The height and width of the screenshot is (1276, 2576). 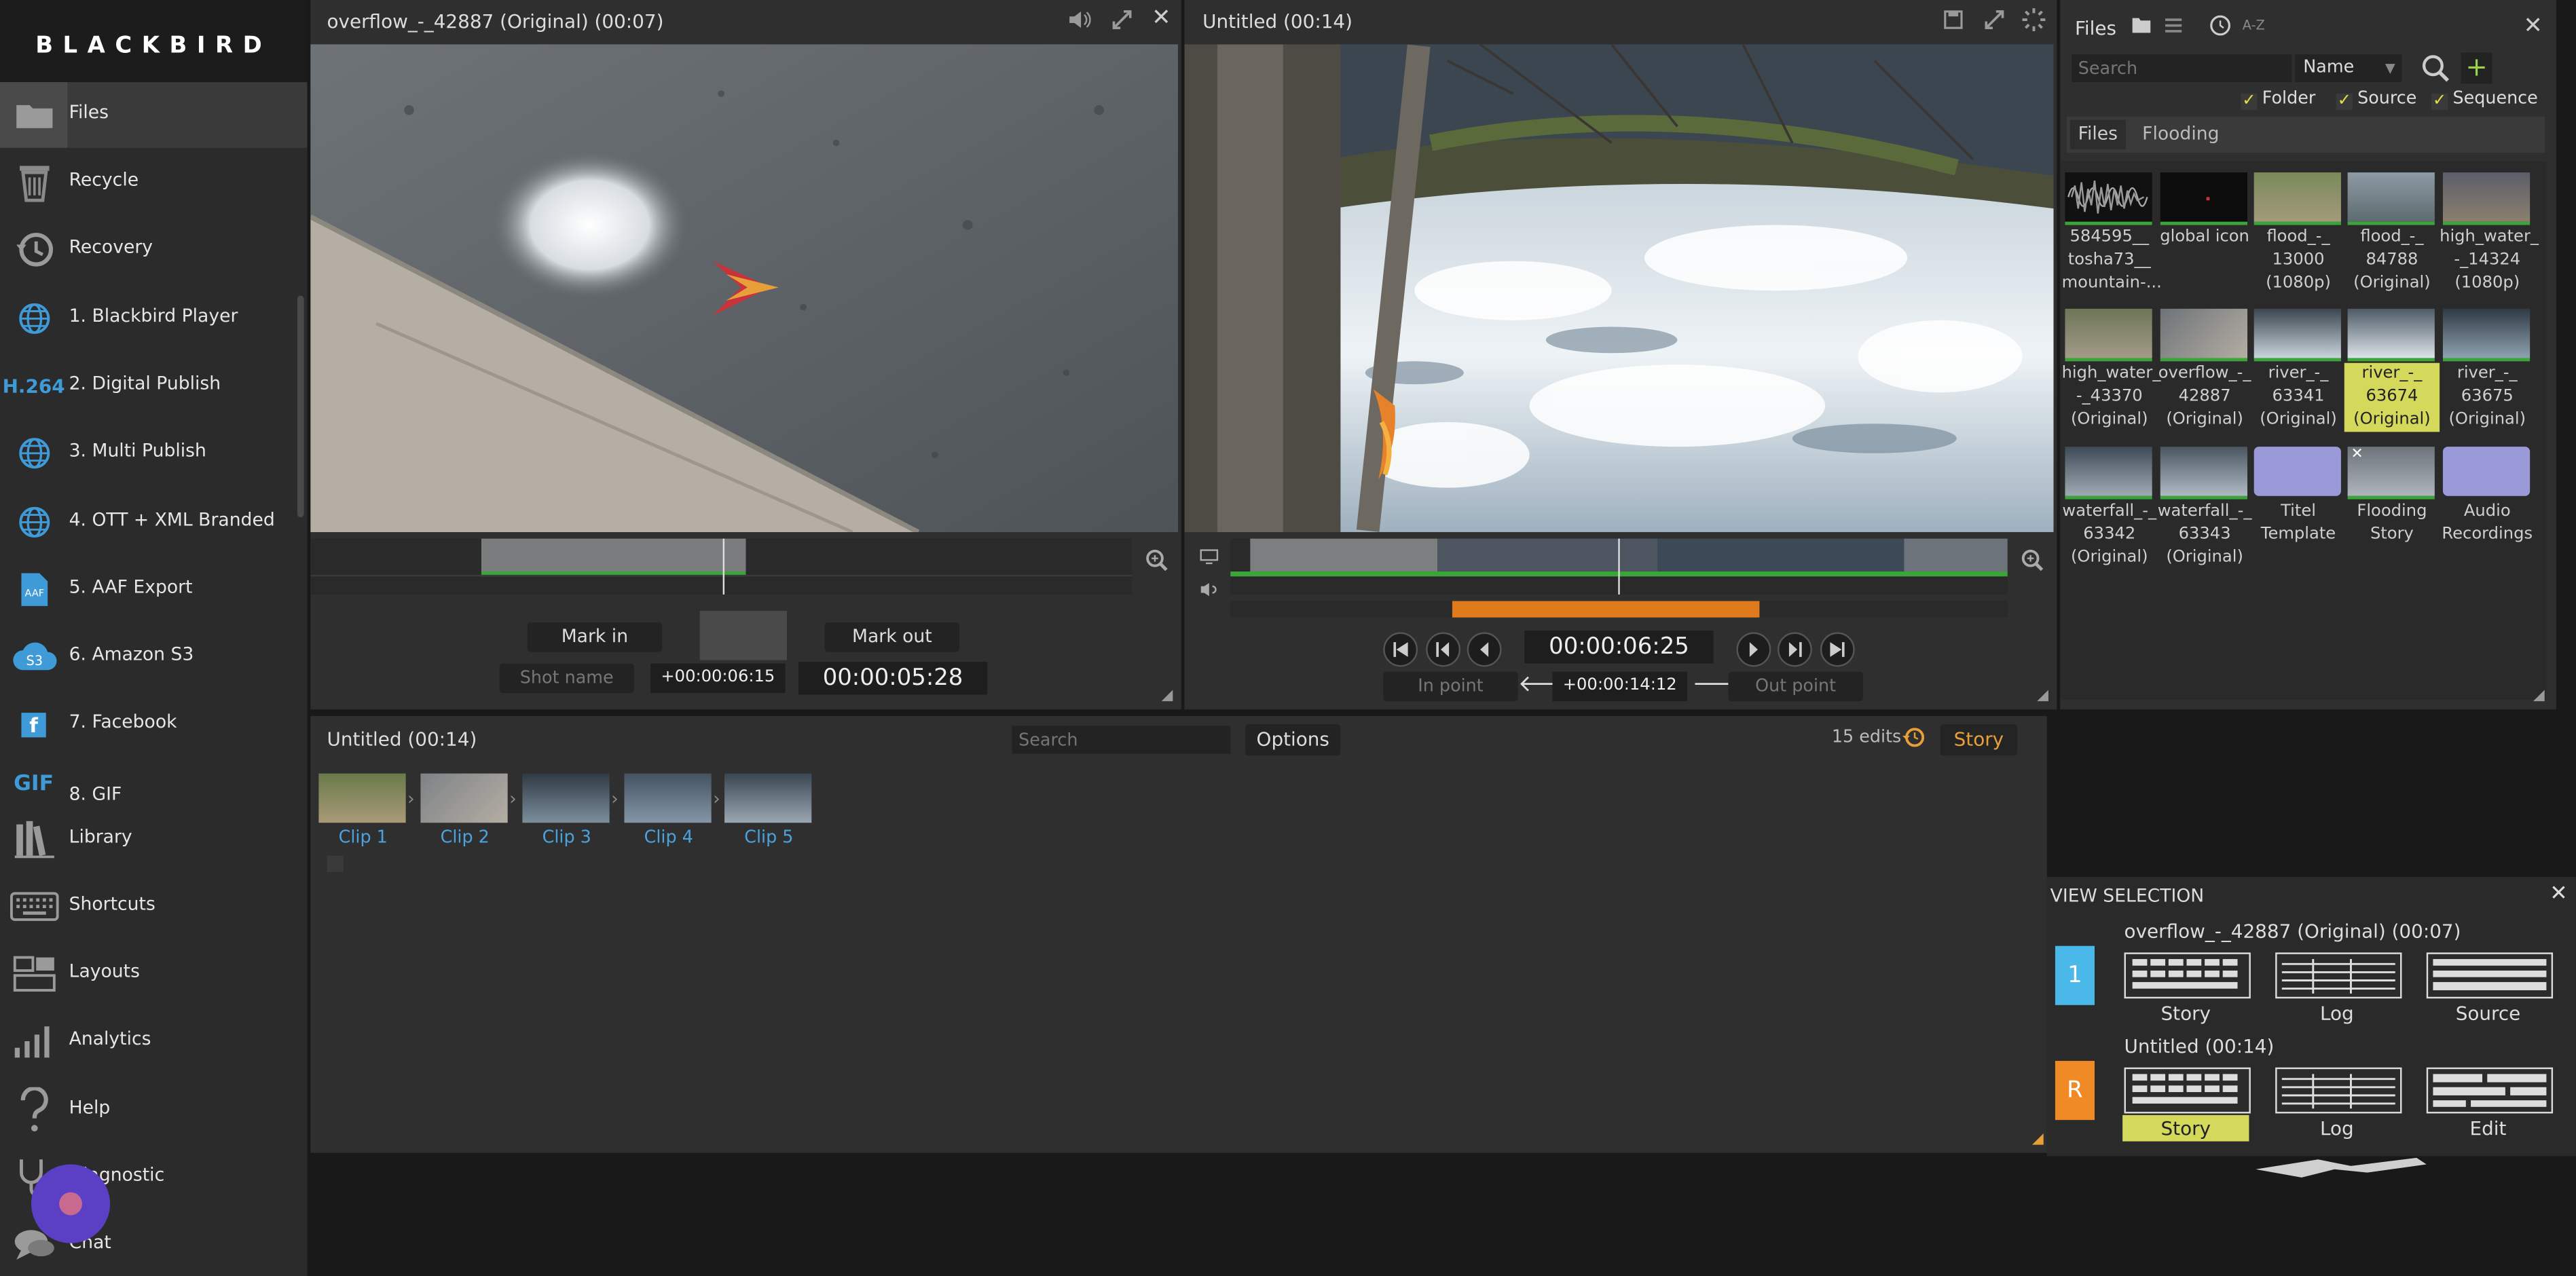 What do you see at coordinates (2495, 98) in the screenshot?
I see `filter-sequence-label: Sequence` at bounding box center [2495, 98].